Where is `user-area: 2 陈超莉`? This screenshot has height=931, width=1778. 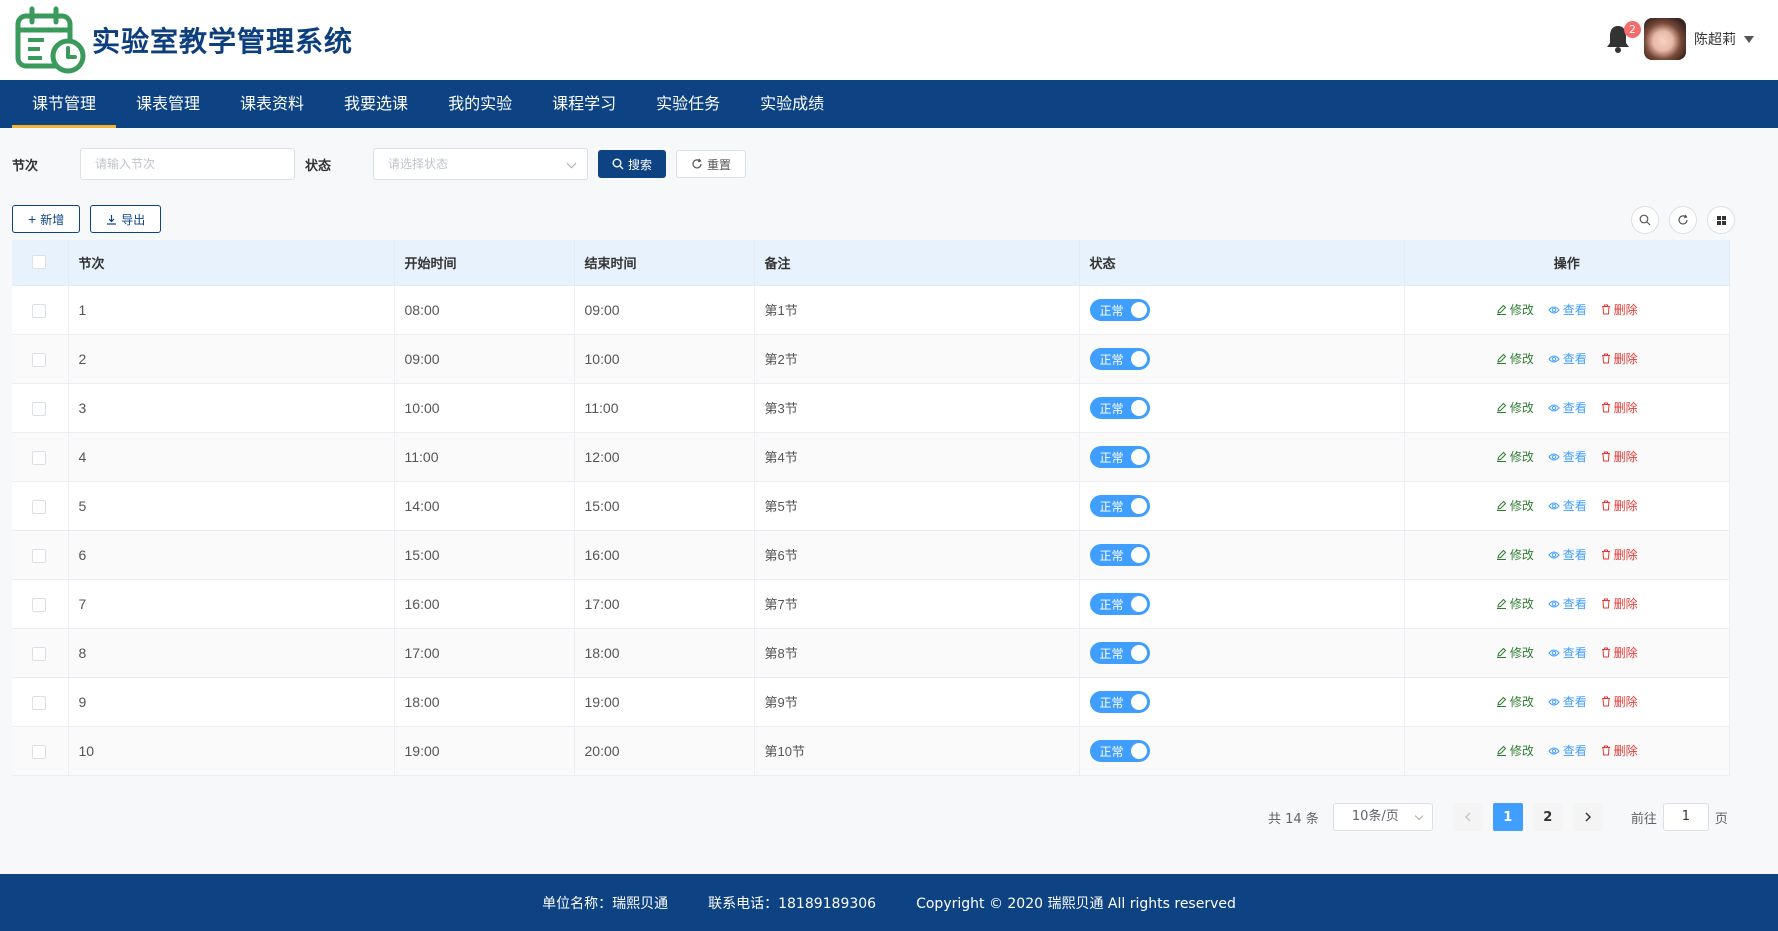
user-area: 2 陈超莉 is located at coordinates (1679, 39).